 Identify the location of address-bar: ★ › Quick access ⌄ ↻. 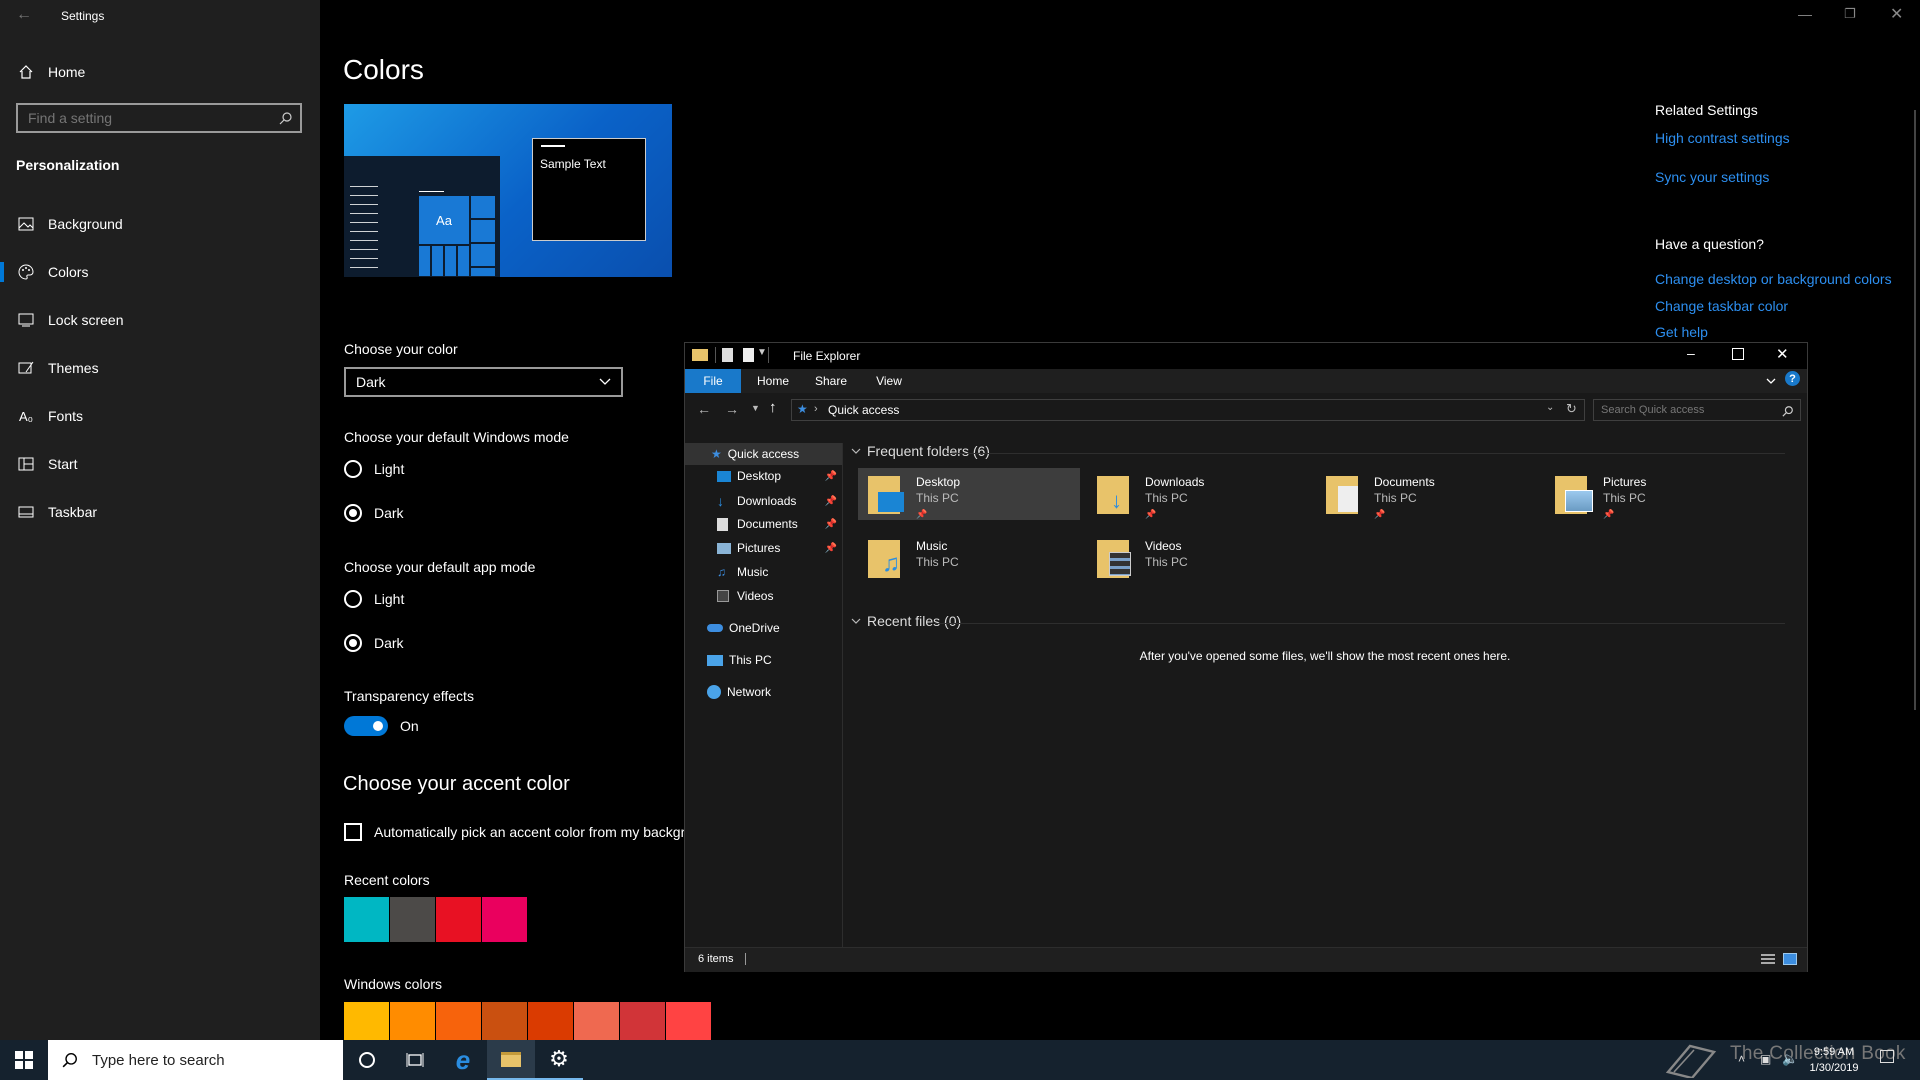
(1188, 410).